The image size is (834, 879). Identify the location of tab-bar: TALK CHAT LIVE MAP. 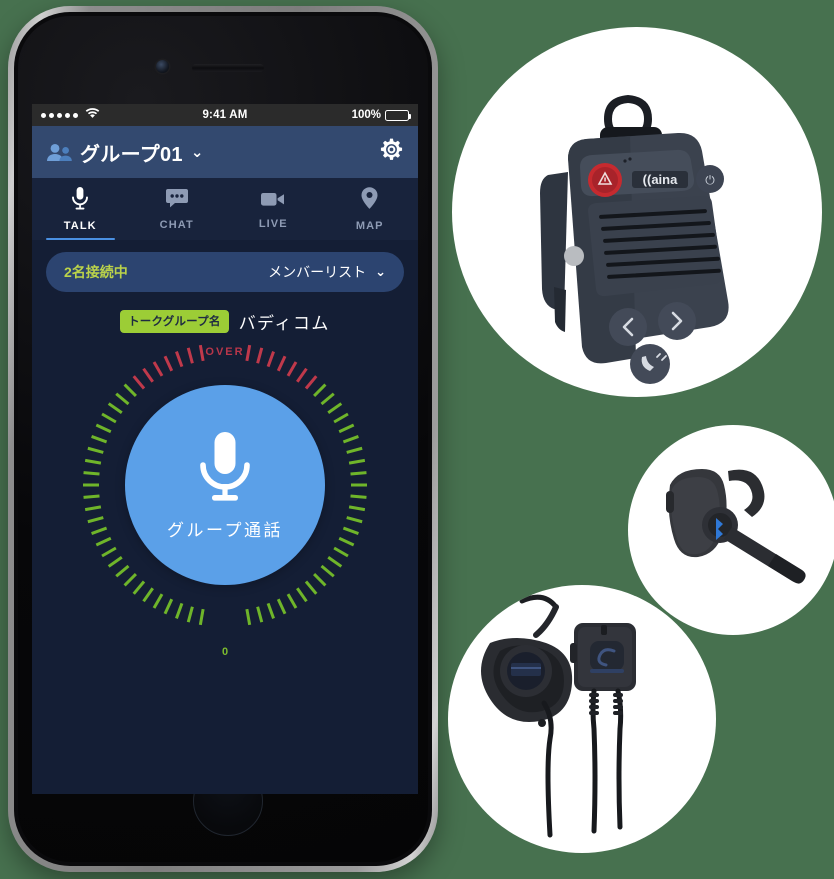
(225, 209).